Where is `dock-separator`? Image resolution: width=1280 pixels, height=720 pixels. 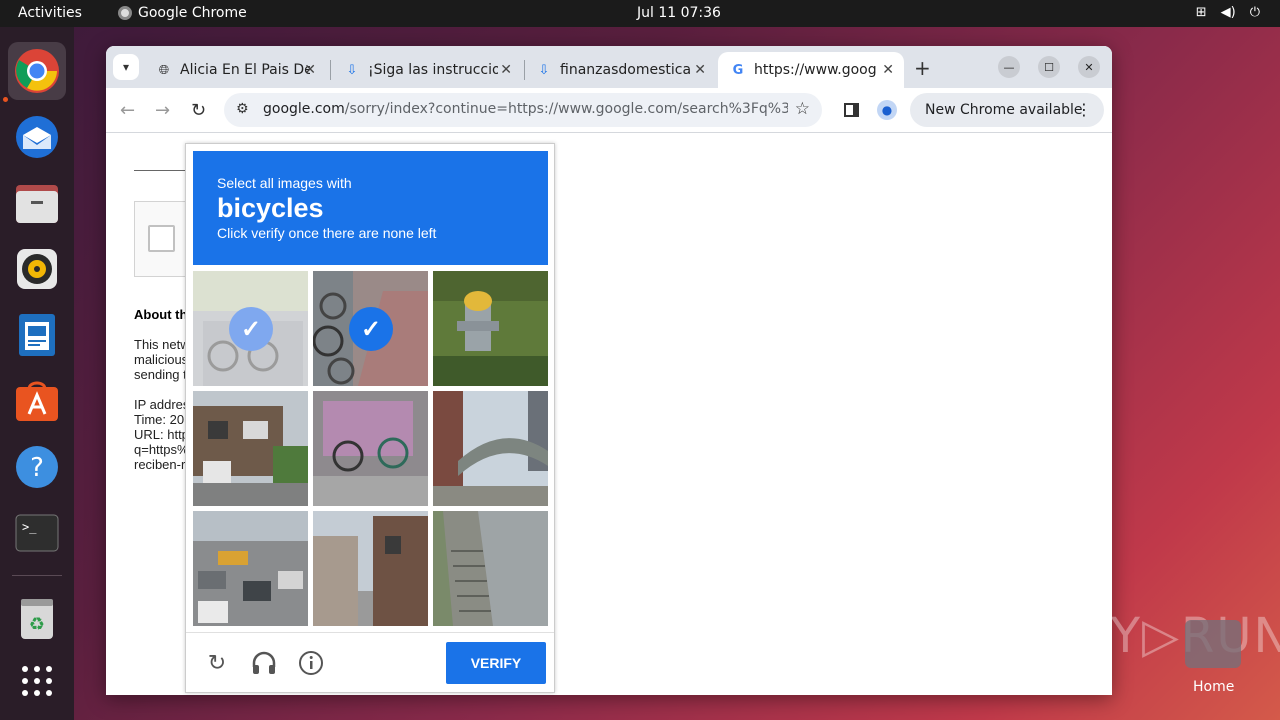
dock-separator is located at coordinates (37, 575).